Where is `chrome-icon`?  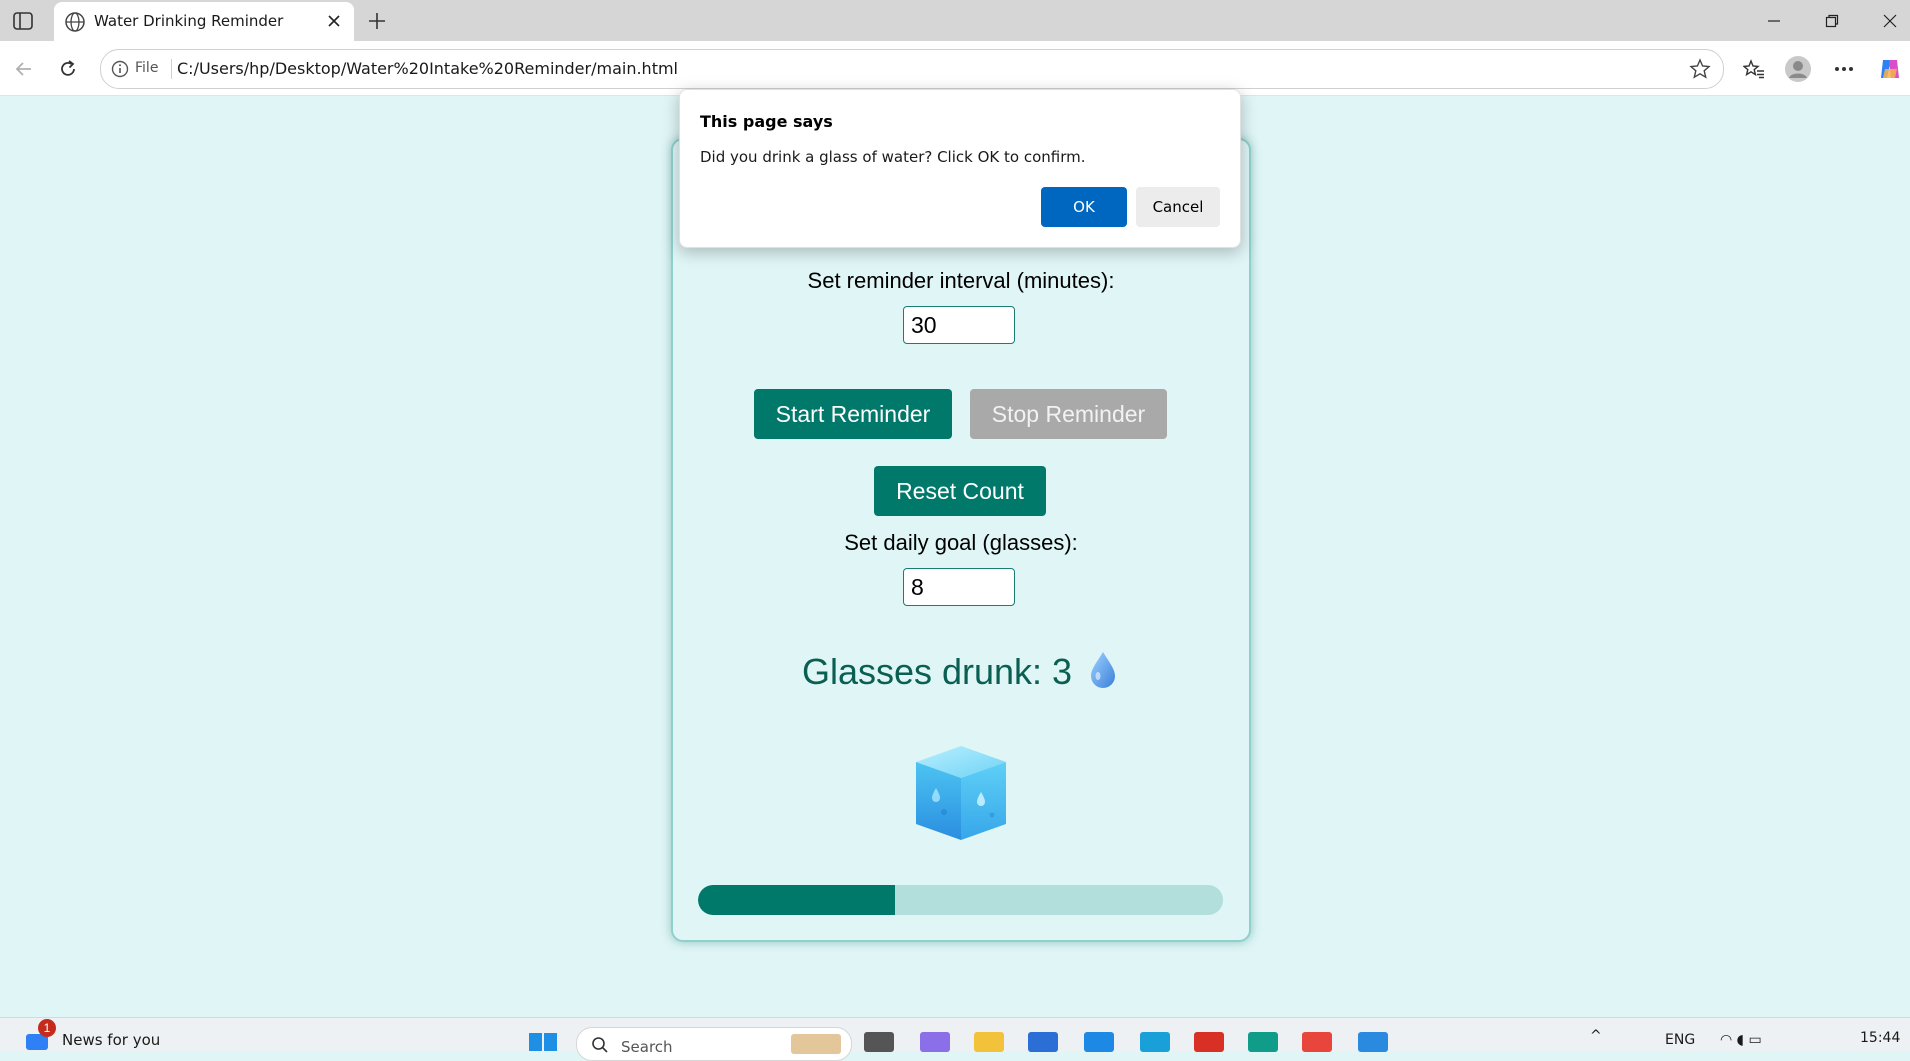
chrome-icon is located at coordinates (1317, 1042).